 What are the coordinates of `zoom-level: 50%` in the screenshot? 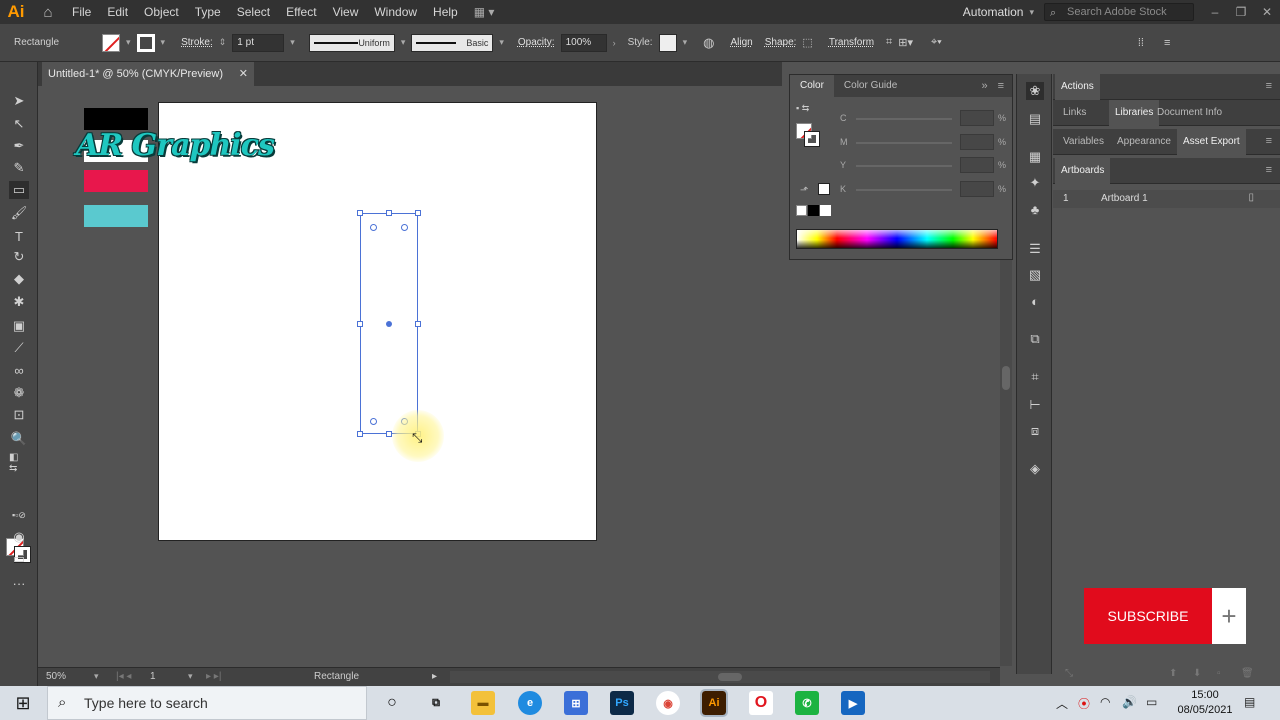 It's located at (56, 676).